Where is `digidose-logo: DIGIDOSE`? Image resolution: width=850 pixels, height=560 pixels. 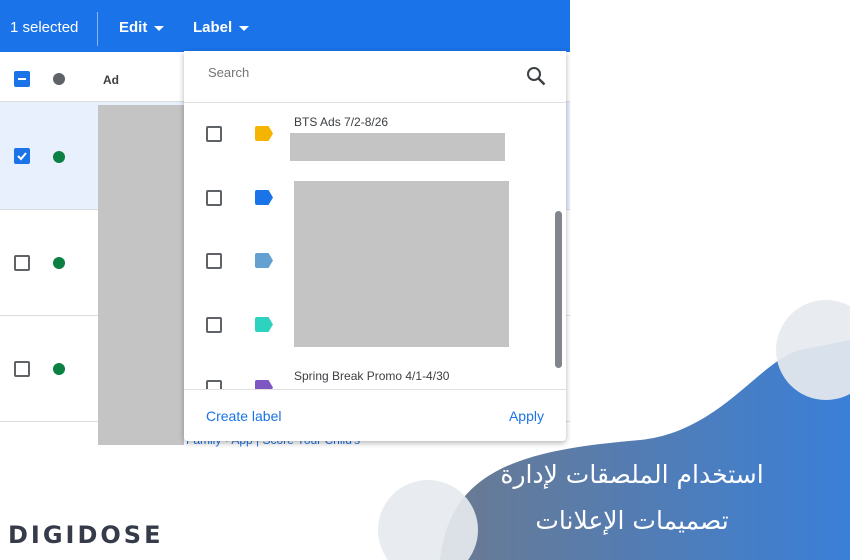 digidose-logo: DIGIDOSE is located at coordinates (86, 535).